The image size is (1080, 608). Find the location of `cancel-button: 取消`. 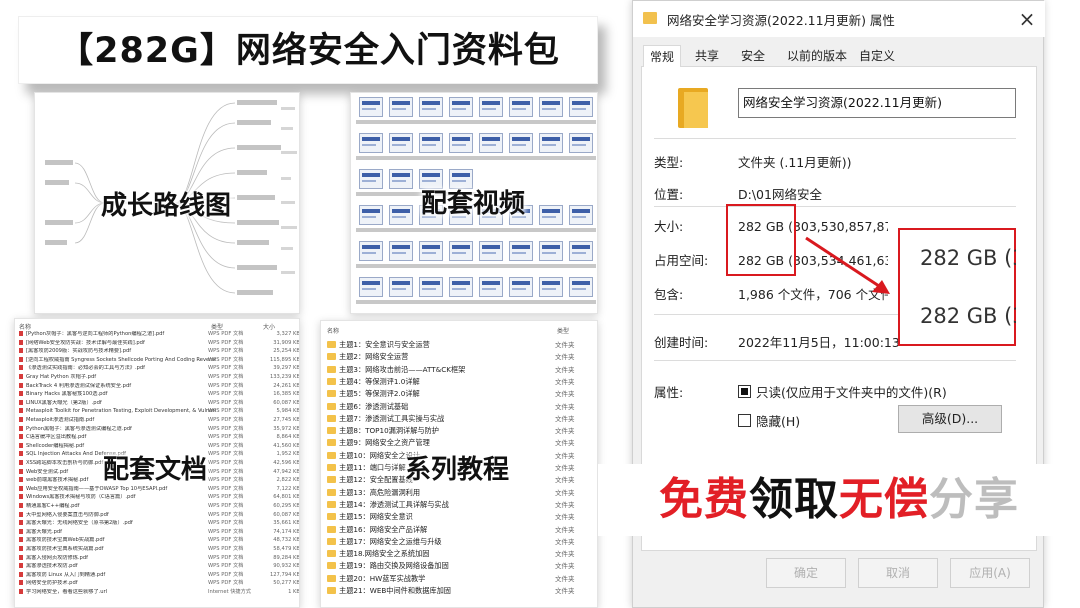

cancel-button: 取消 is located at coordinates (898, 573).